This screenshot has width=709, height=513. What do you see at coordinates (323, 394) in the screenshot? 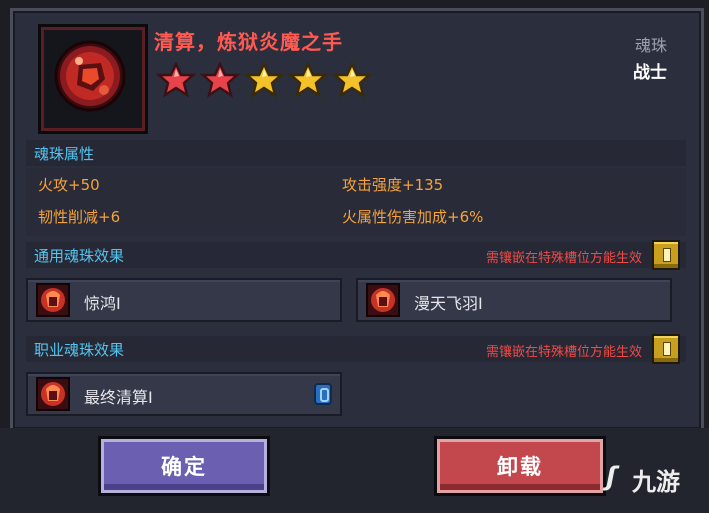
I see `blue-socket-icon` at bounding box center [323, 394].